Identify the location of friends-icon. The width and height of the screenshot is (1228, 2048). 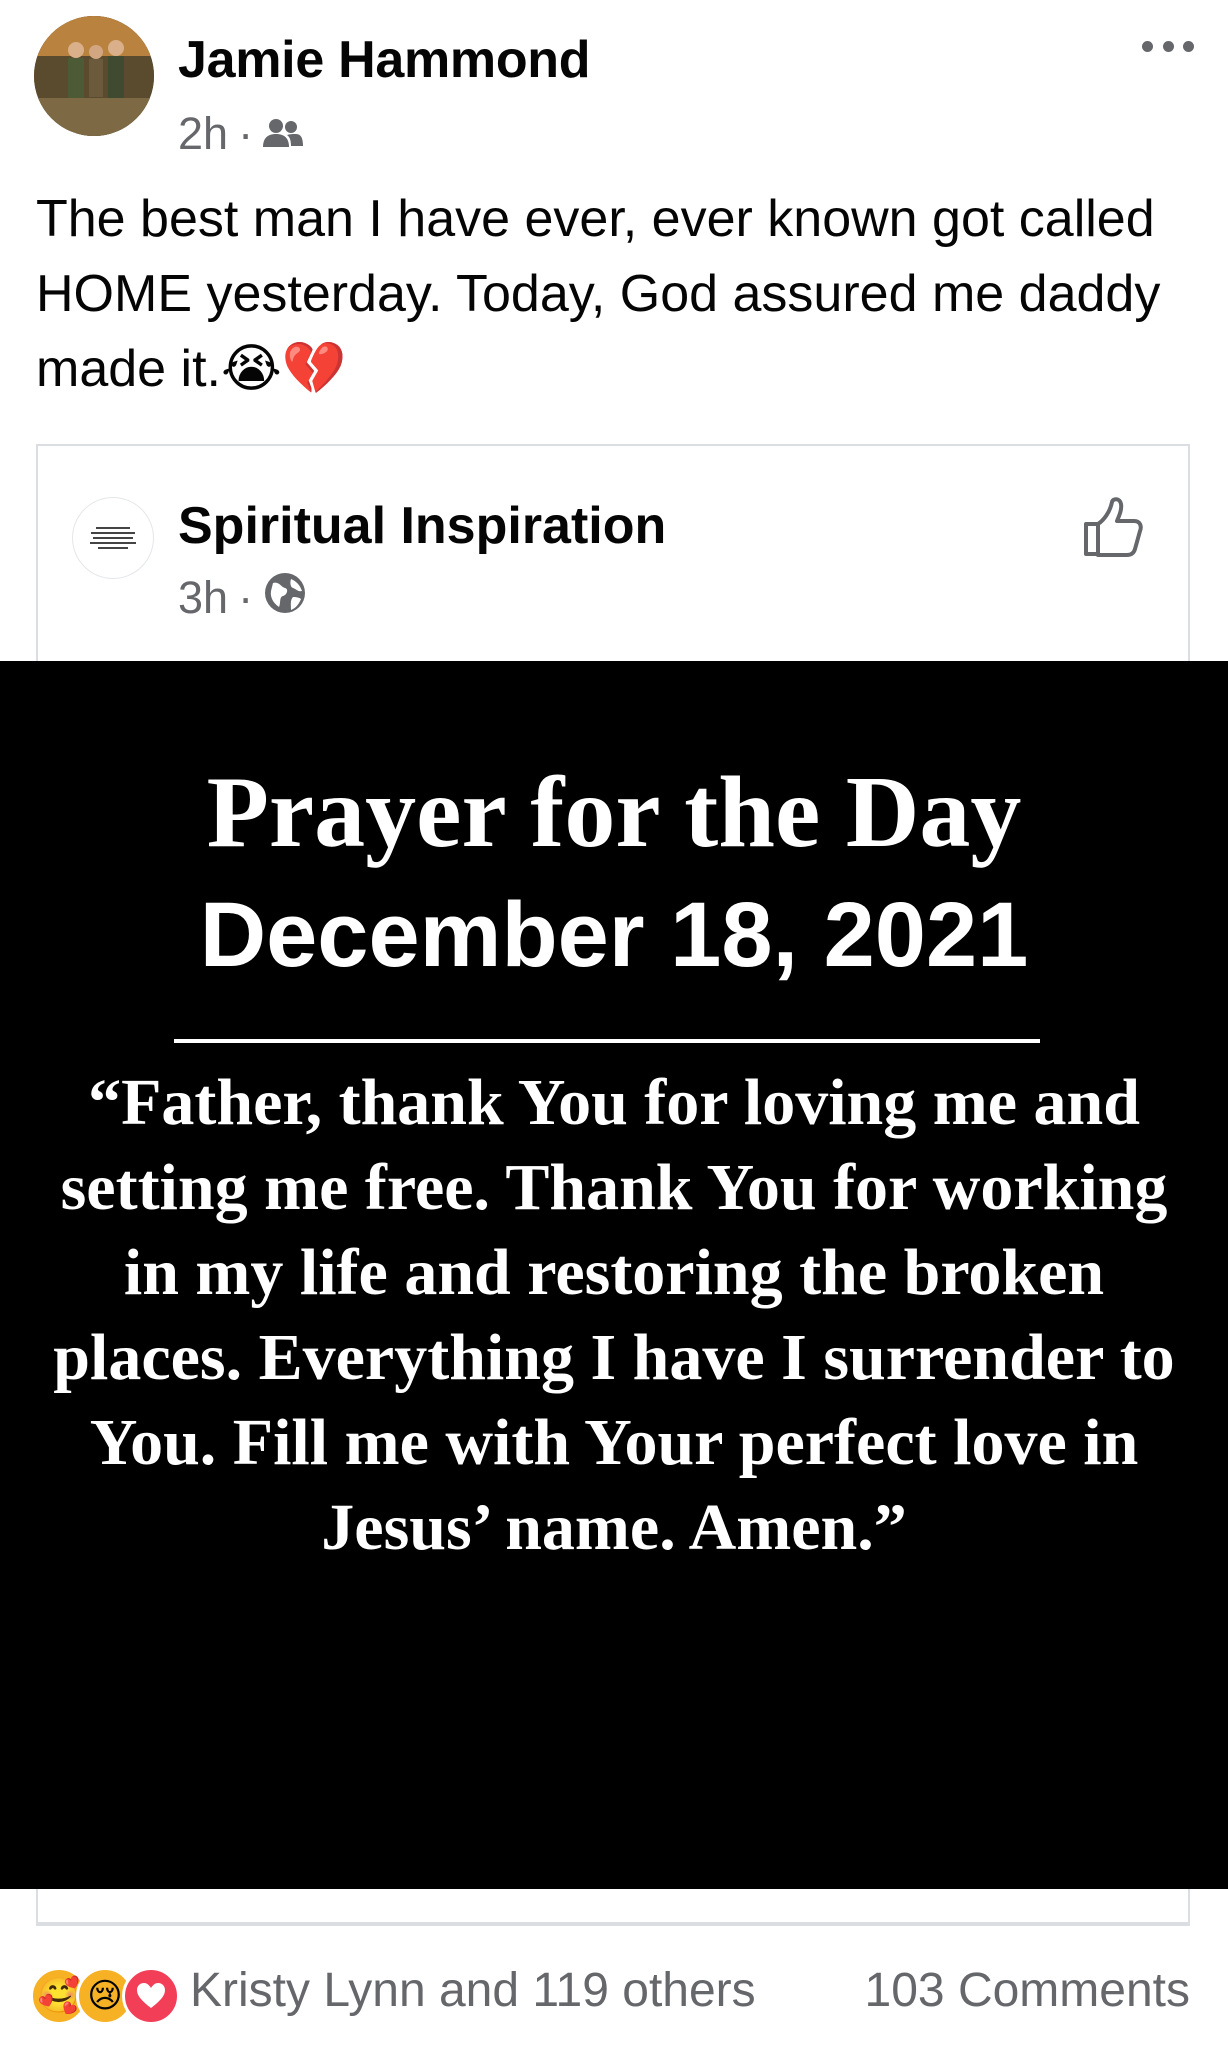
(283, 134).